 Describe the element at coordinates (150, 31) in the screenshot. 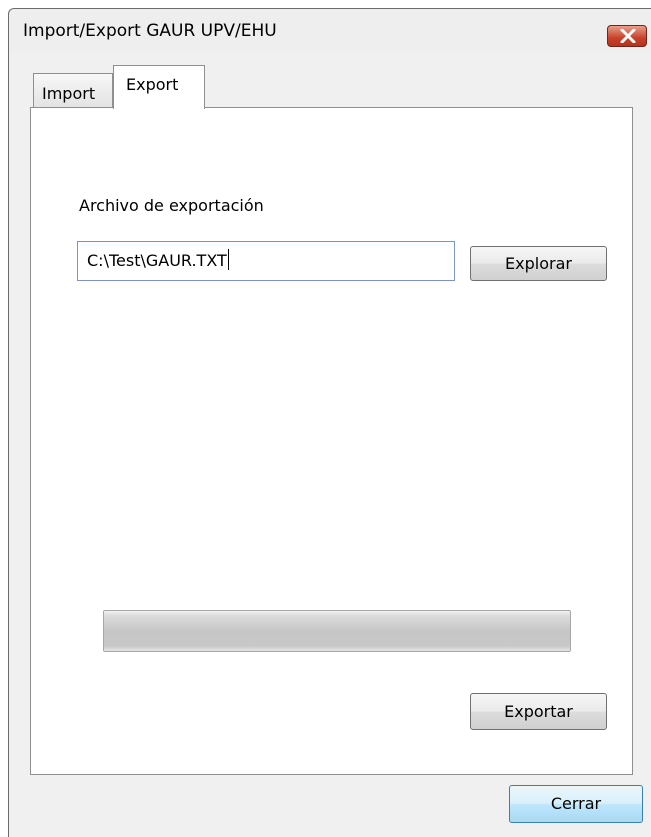

I see `window-title: Import/Export GAUR UPV/EHU` at that location.